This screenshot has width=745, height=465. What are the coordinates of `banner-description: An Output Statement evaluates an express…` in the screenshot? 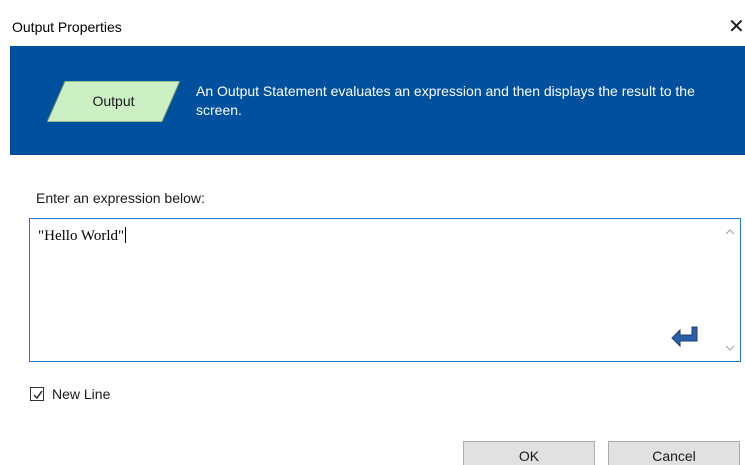 It's located at (445, 100).